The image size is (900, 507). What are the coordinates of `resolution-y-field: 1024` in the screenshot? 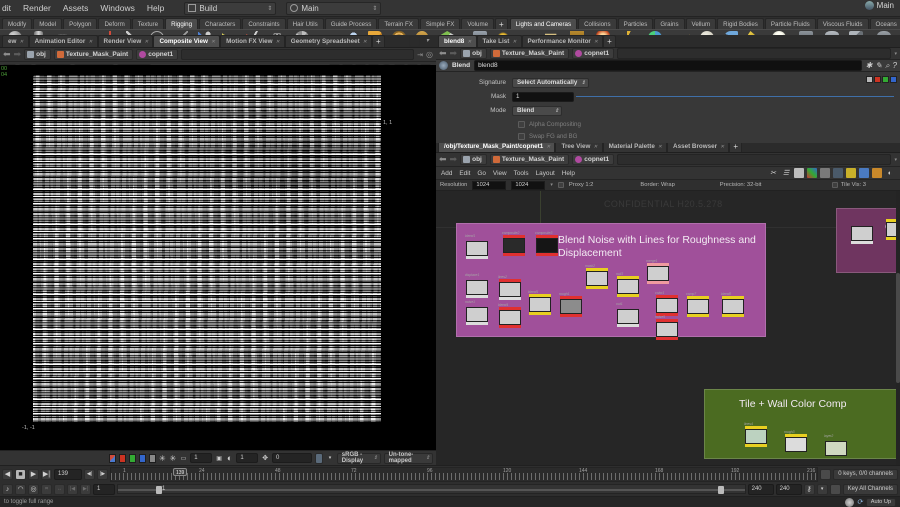 It's located at (528, 185).